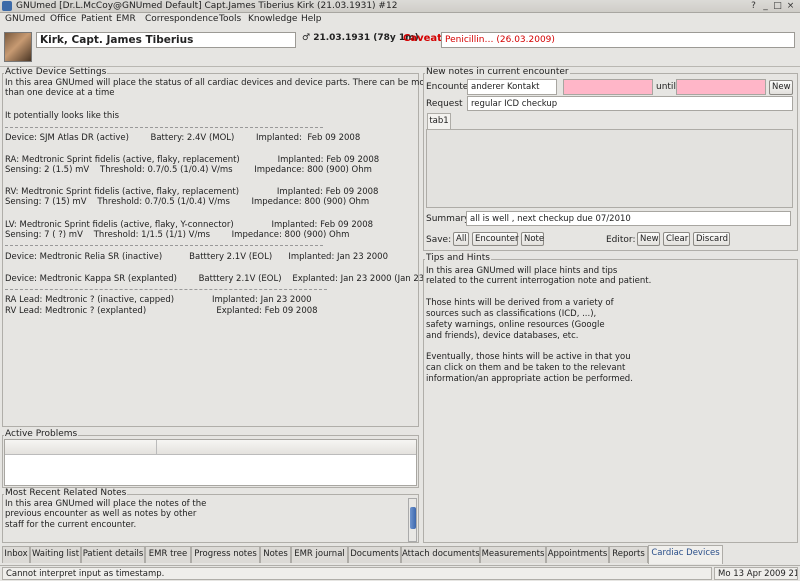 The image size is (800, 581). Describe the element at coordinates (66, 493) in the screenshot. I see `related-notes-title: Most Recent Related Notes` at that location.